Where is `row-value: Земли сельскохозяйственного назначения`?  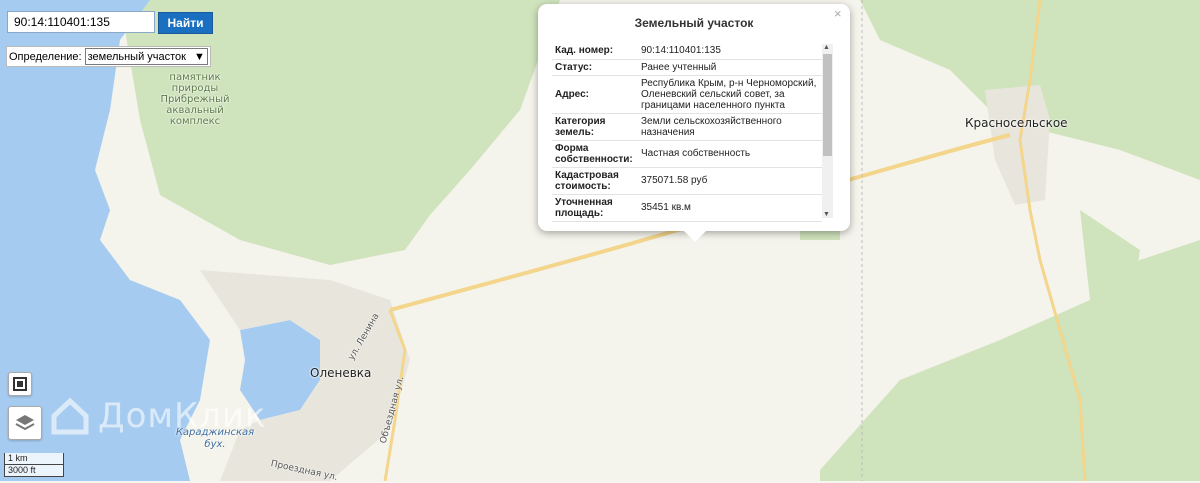 row-value: Земли сельскохозяйственного назначения is located at coordinates (730, 127).